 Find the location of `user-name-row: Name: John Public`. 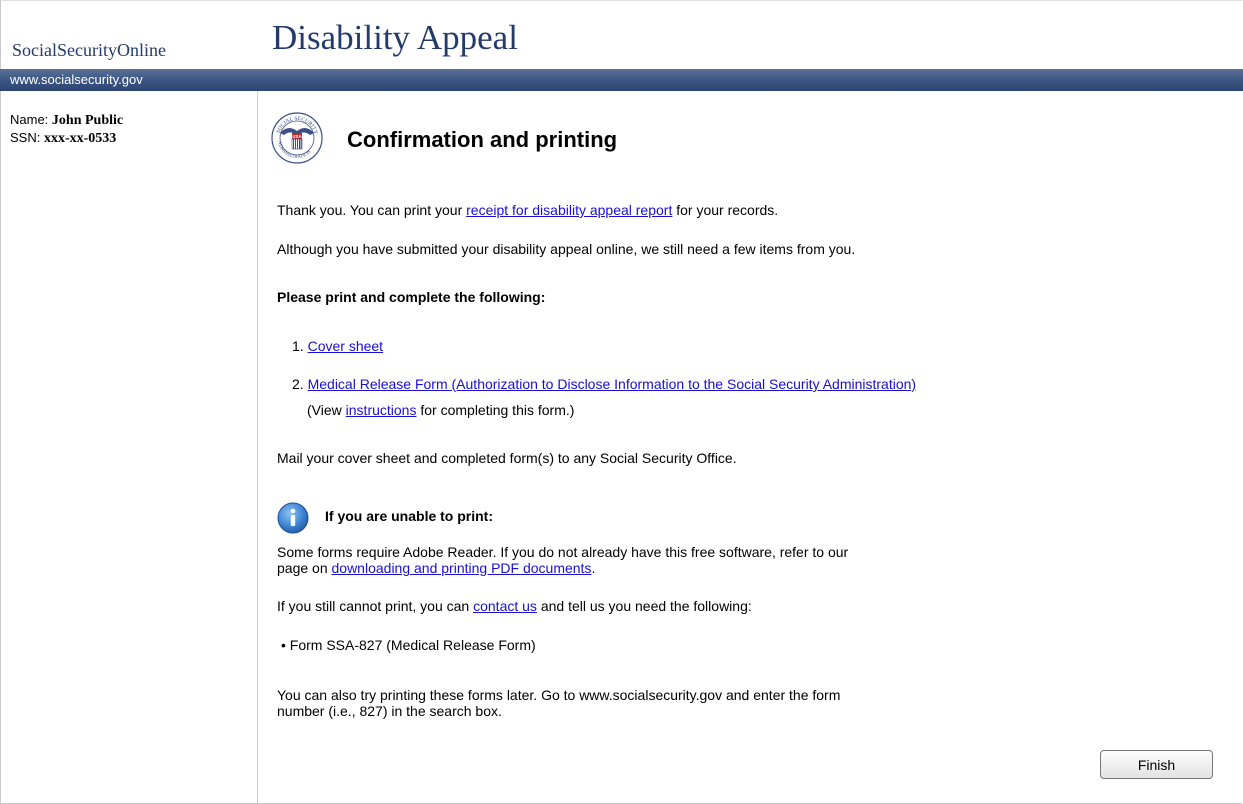

user-name-row: Name: John Public is located at coordinates (66, 120).